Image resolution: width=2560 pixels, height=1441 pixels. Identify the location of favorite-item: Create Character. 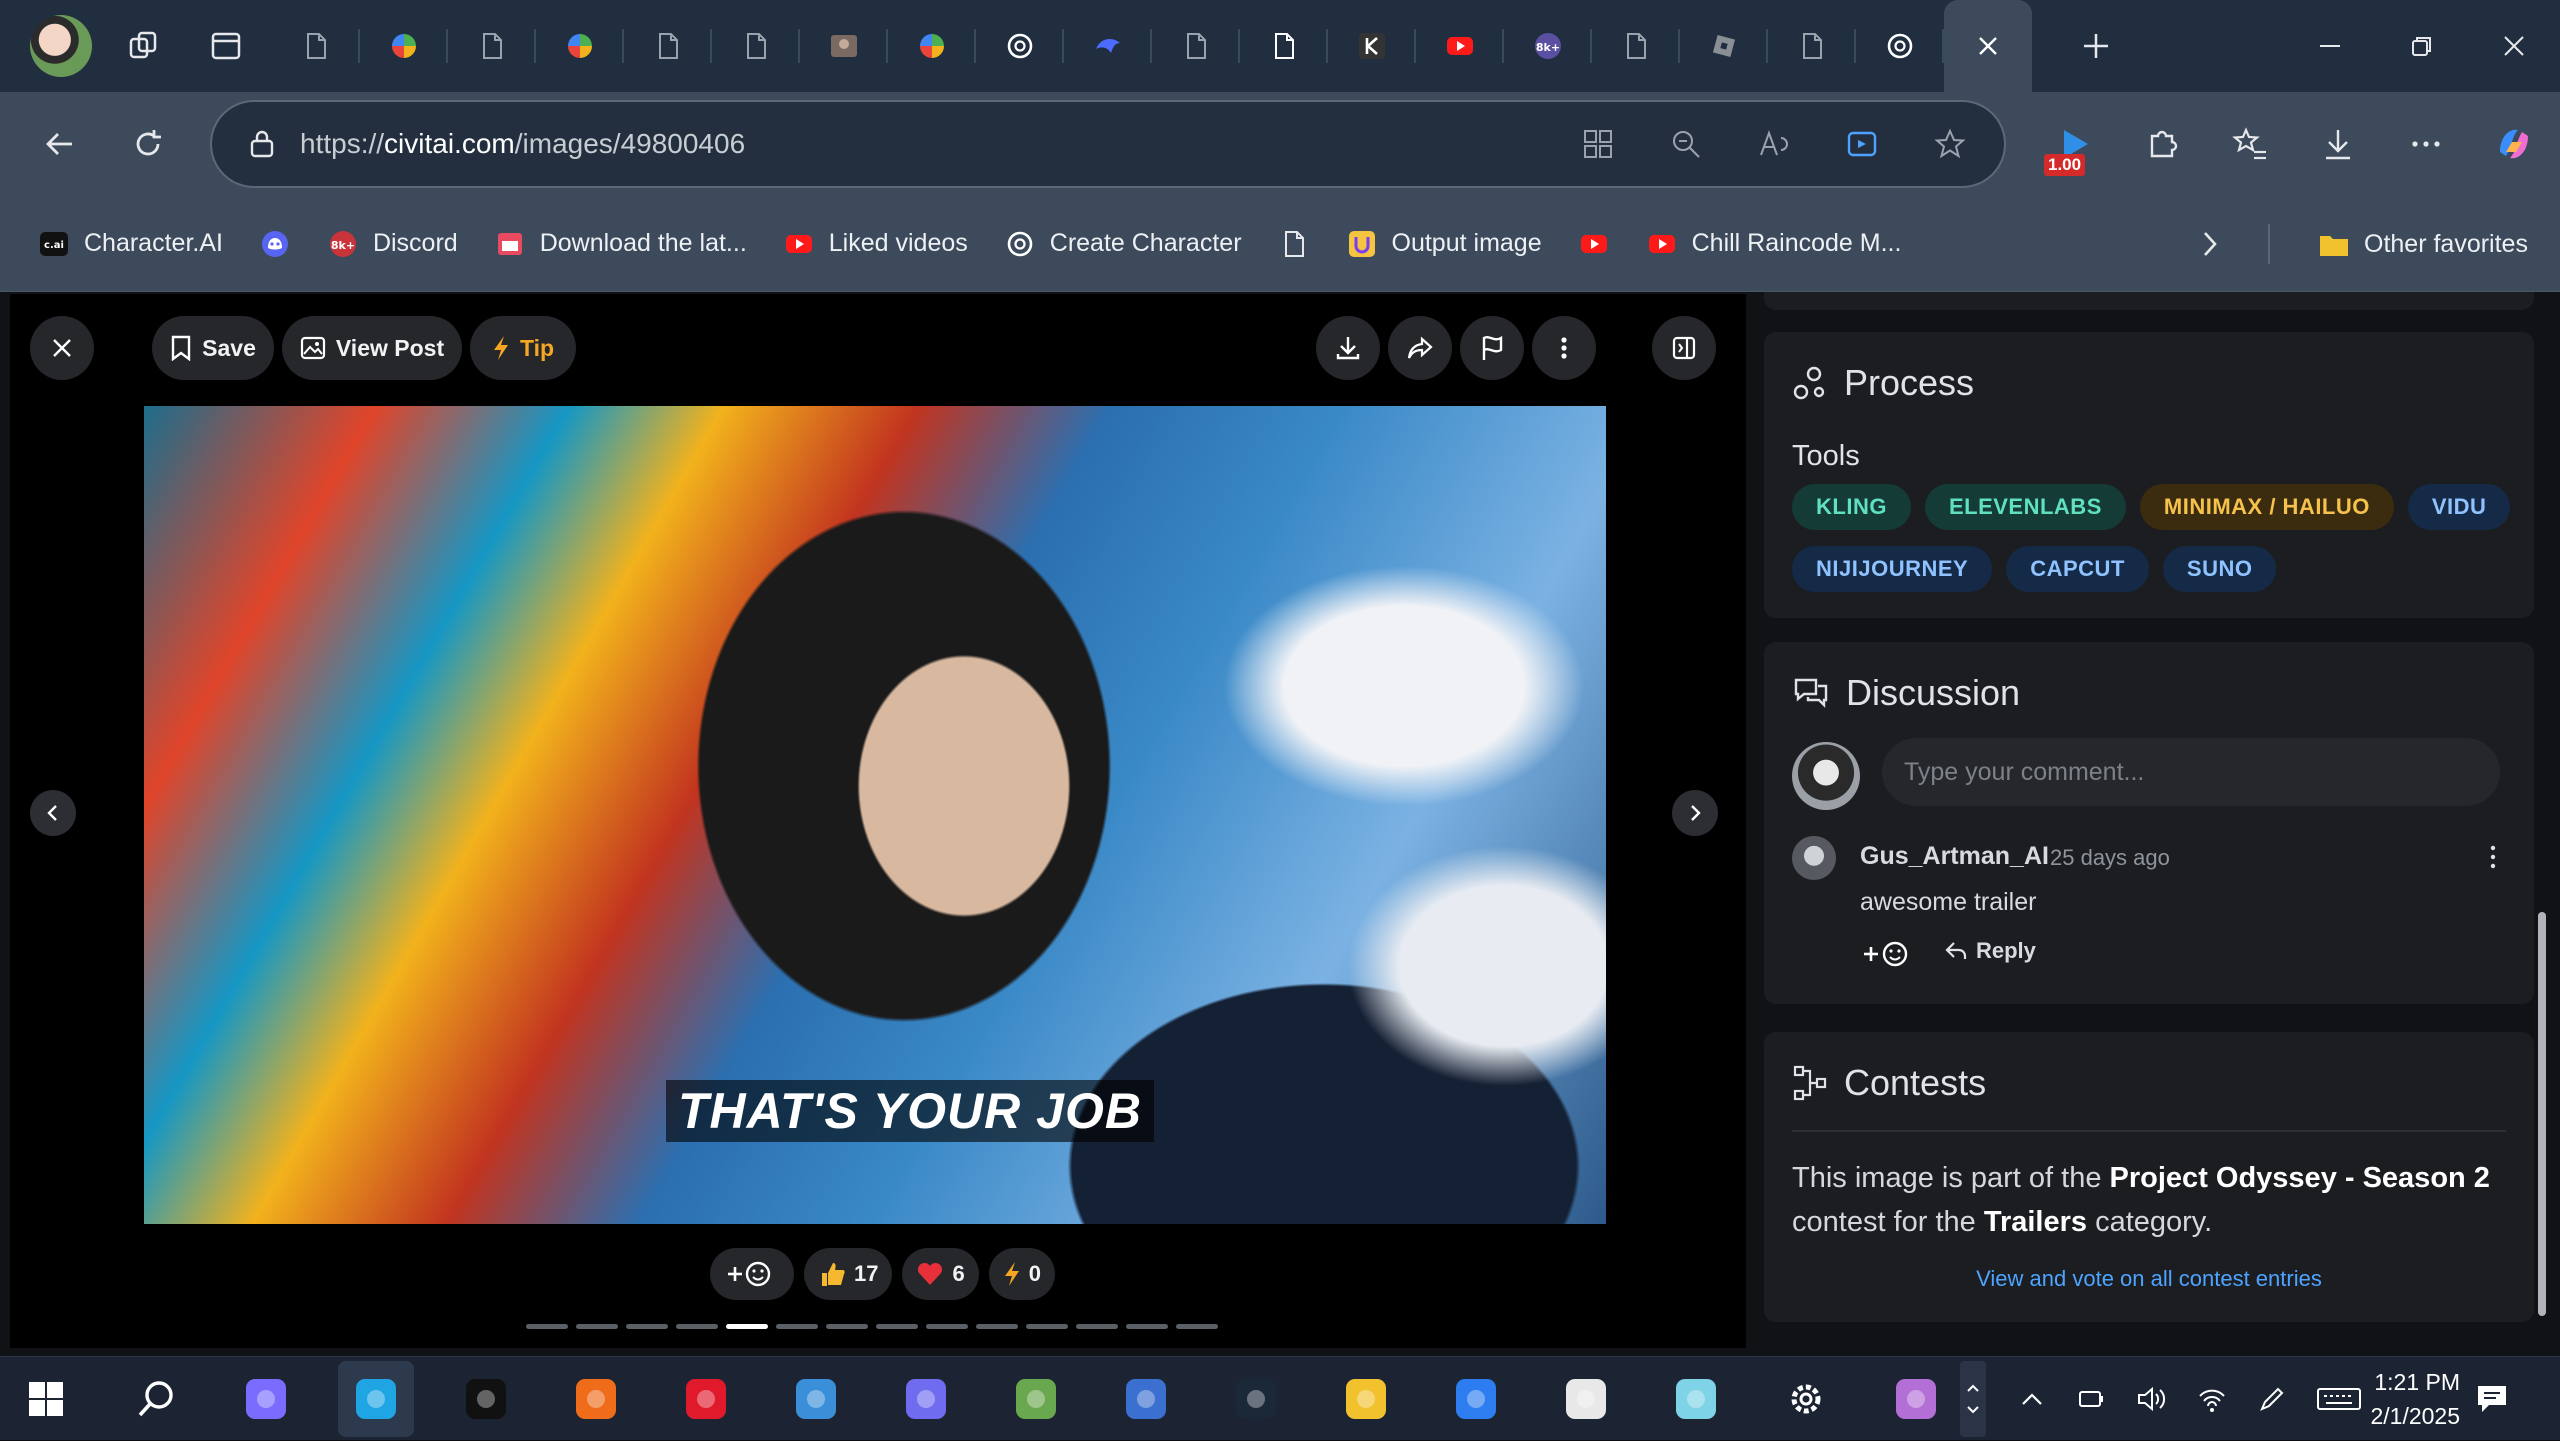
(1123, 244).